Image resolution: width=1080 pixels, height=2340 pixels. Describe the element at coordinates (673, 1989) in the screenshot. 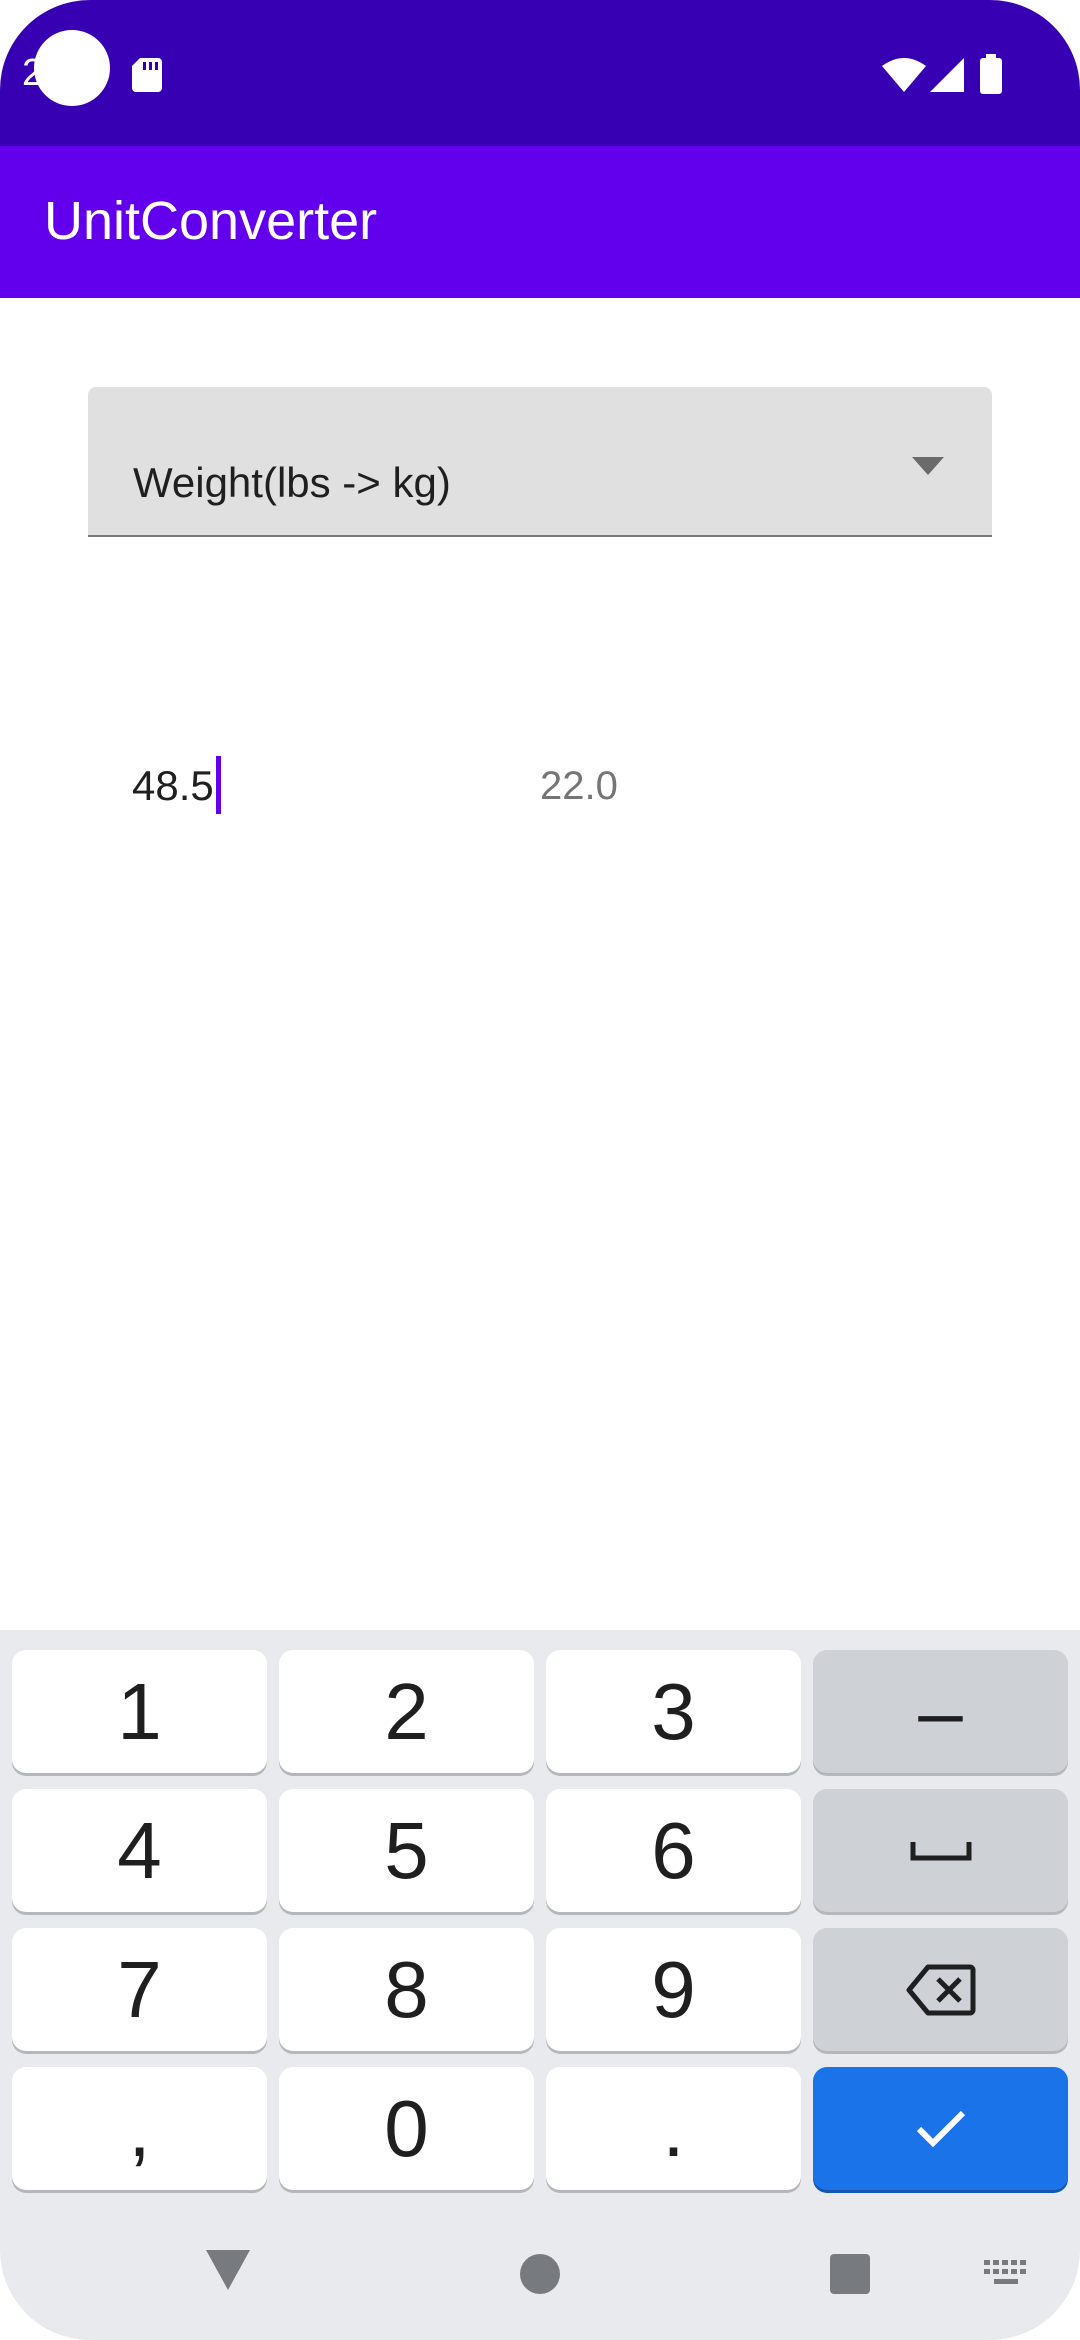

I see `key-9: 9` at that location.